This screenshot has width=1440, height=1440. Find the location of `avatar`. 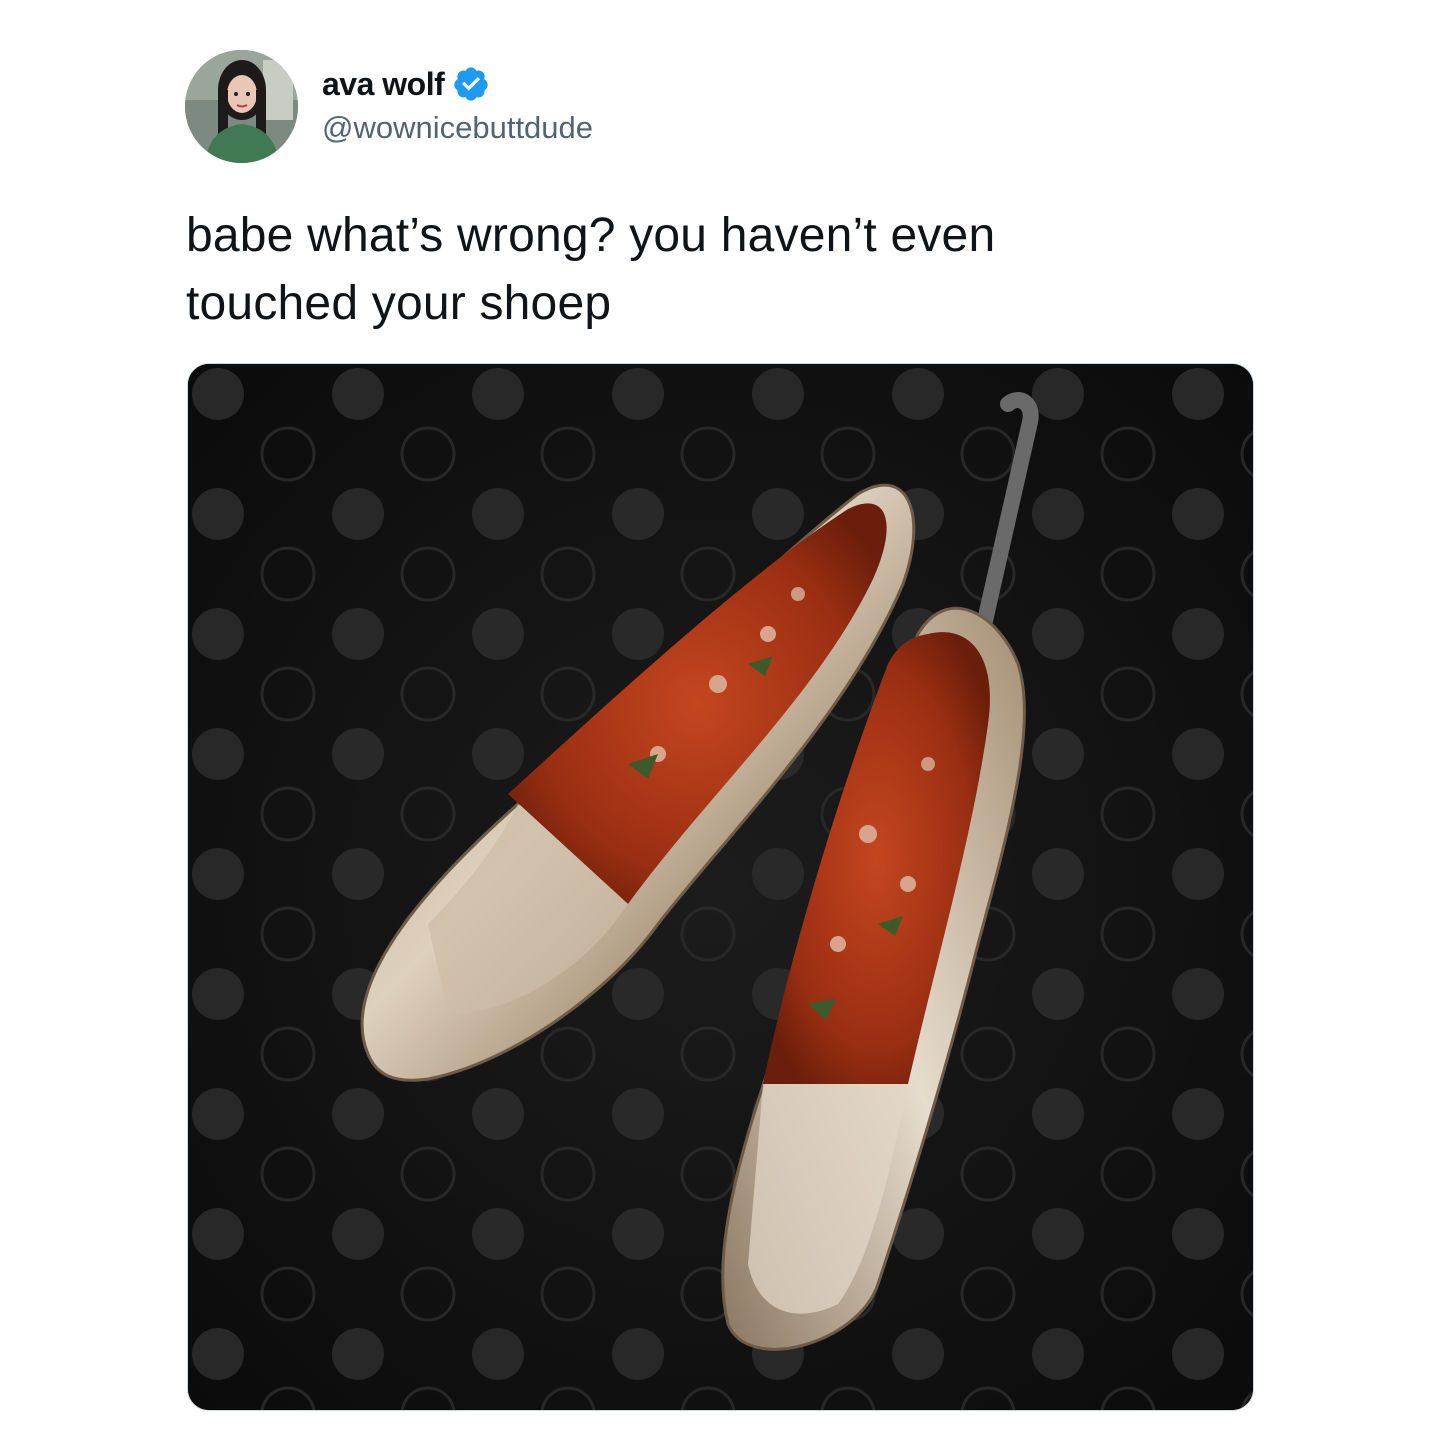

avatar is located at coordinates (241, 106).